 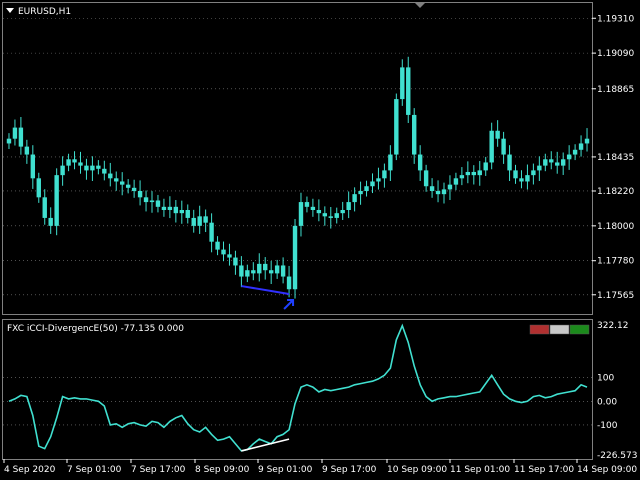 I want to click on indicator-tick-label: 0.00, so click(x=607, y=402).